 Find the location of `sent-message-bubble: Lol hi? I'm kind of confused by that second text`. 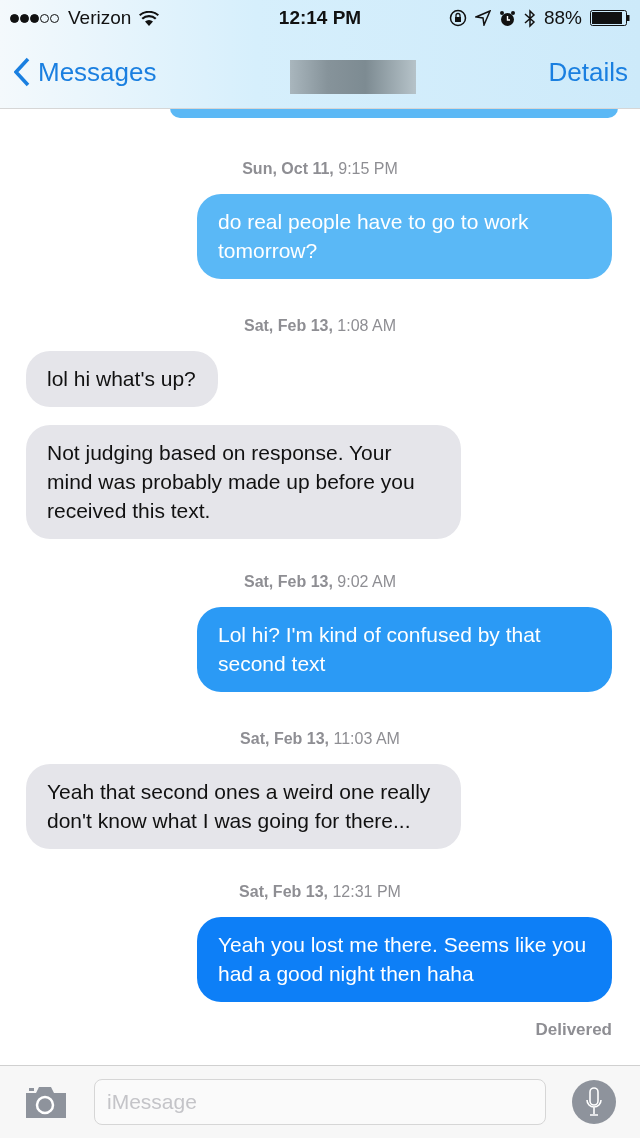

sent-message-bubble: Lol hi? I'm kind of confused by that second text is located at coordinates (404, 649).